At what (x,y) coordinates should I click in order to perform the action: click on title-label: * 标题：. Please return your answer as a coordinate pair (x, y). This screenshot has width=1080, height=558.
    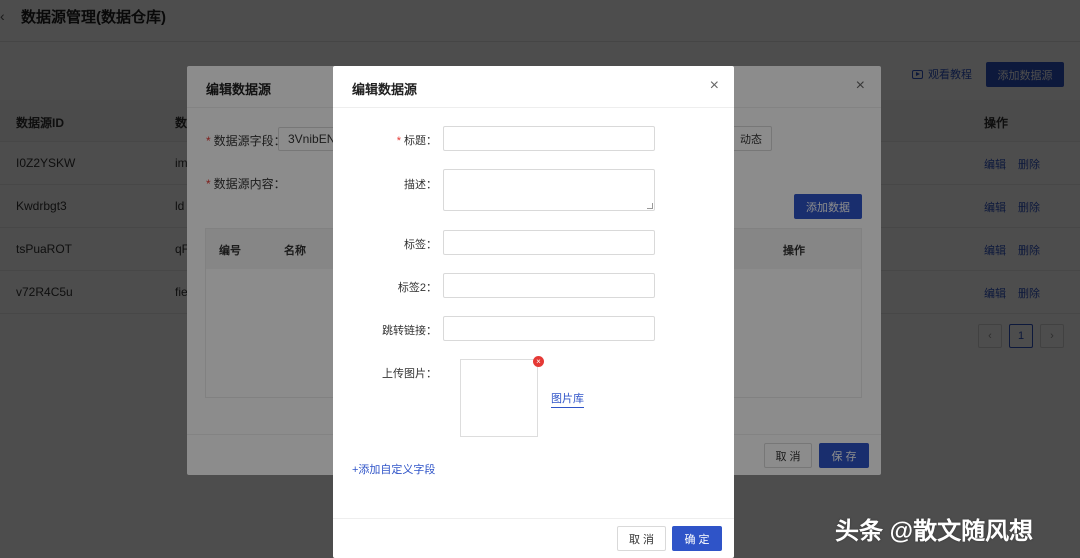
    Looking at the image, I should click on (385, 140).